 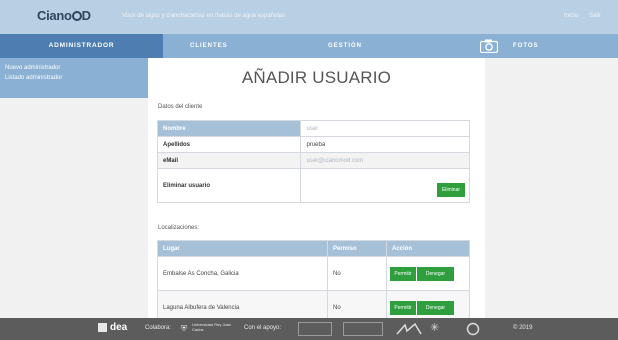 I want to click on name-field: user, so click(x=385, y=128).